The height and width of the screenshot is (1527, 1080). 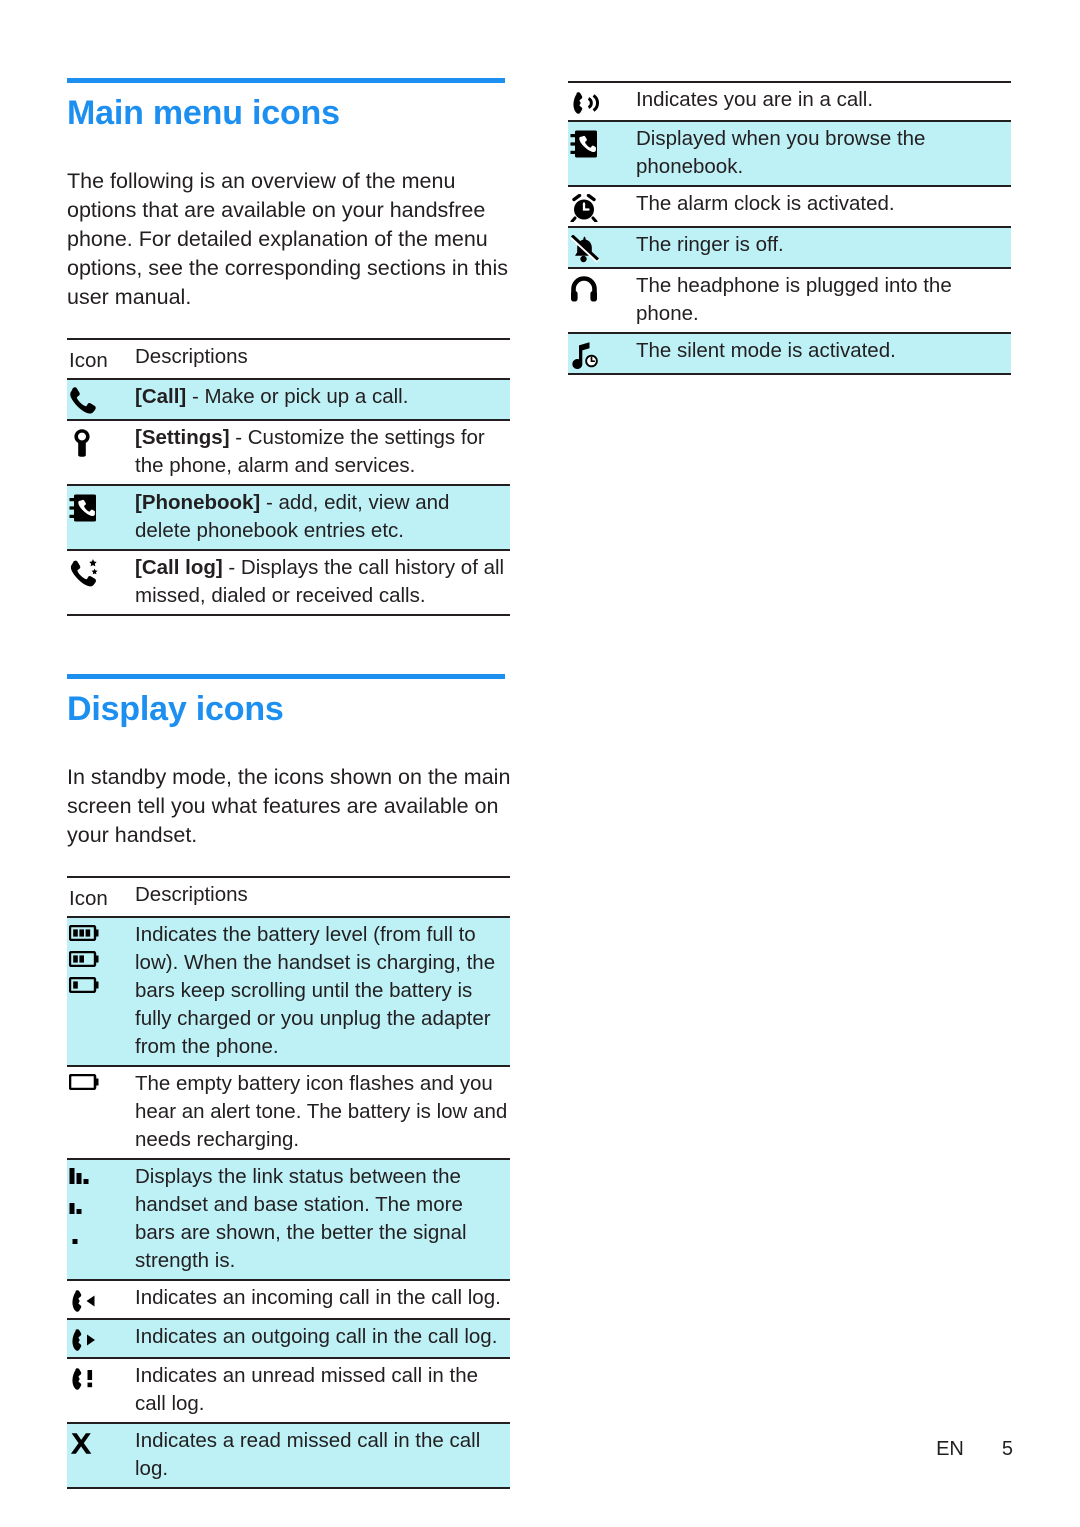 What do you see at coordinates (102, 959) in the screenshot?
I see `battery-icon-stack` at bounding box center [102, 959].